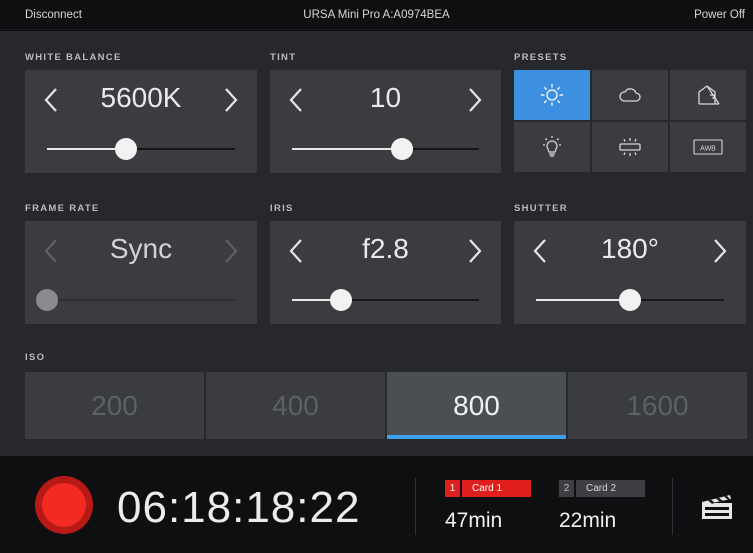 The image size is (753, 553). I want to click on iso-option-label: 800, so click(476, 405).